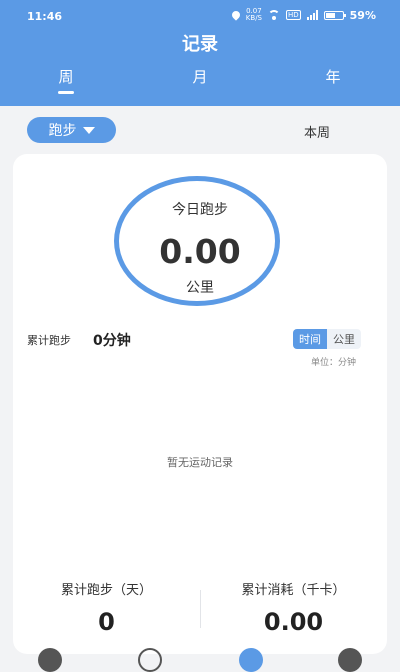 This screenshot has height=672, width=400. I want to click on sport-type-dropdown: 跑步, so click(71, 130).